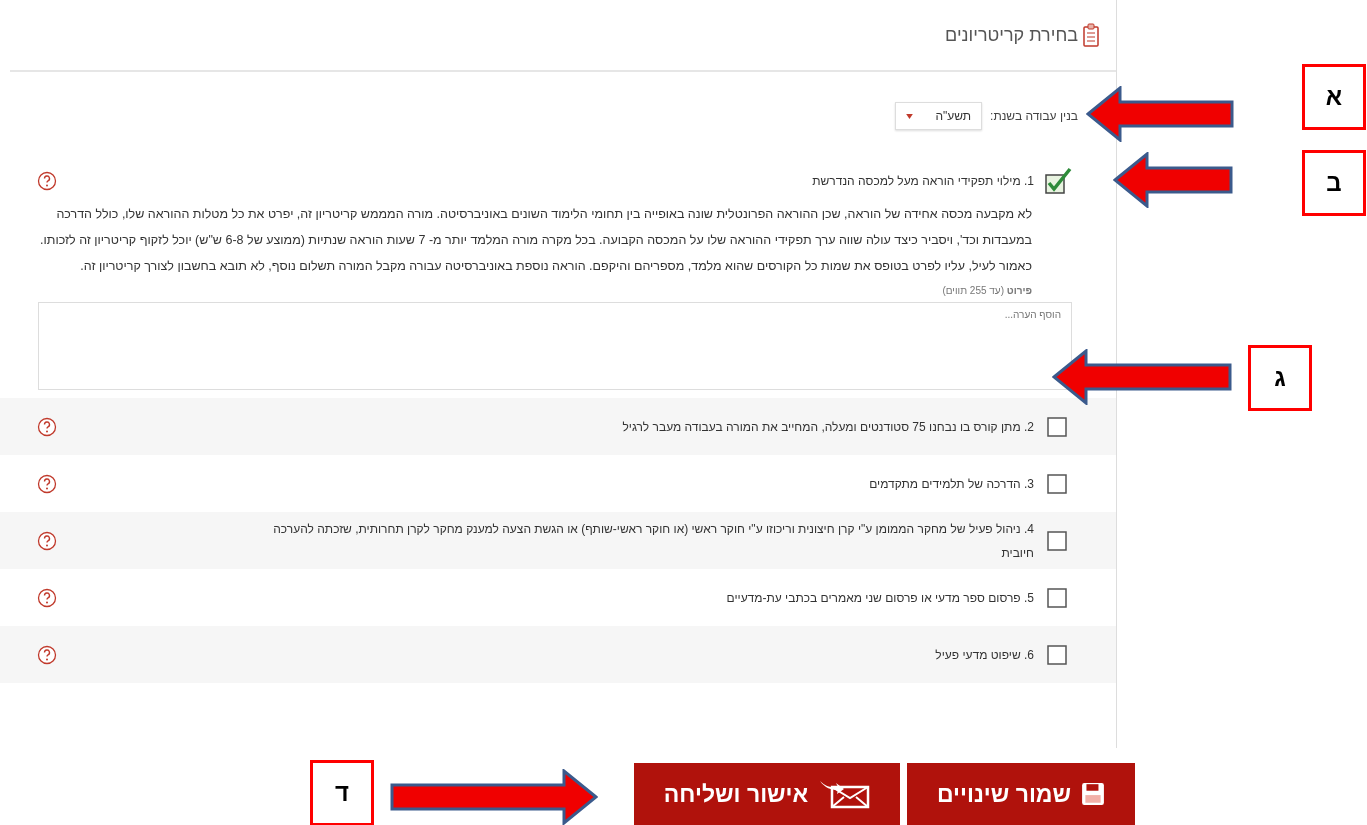  Describe the element at coordinates (342, 792) in the screenshot. I see `annotation-label: ד` at that location.